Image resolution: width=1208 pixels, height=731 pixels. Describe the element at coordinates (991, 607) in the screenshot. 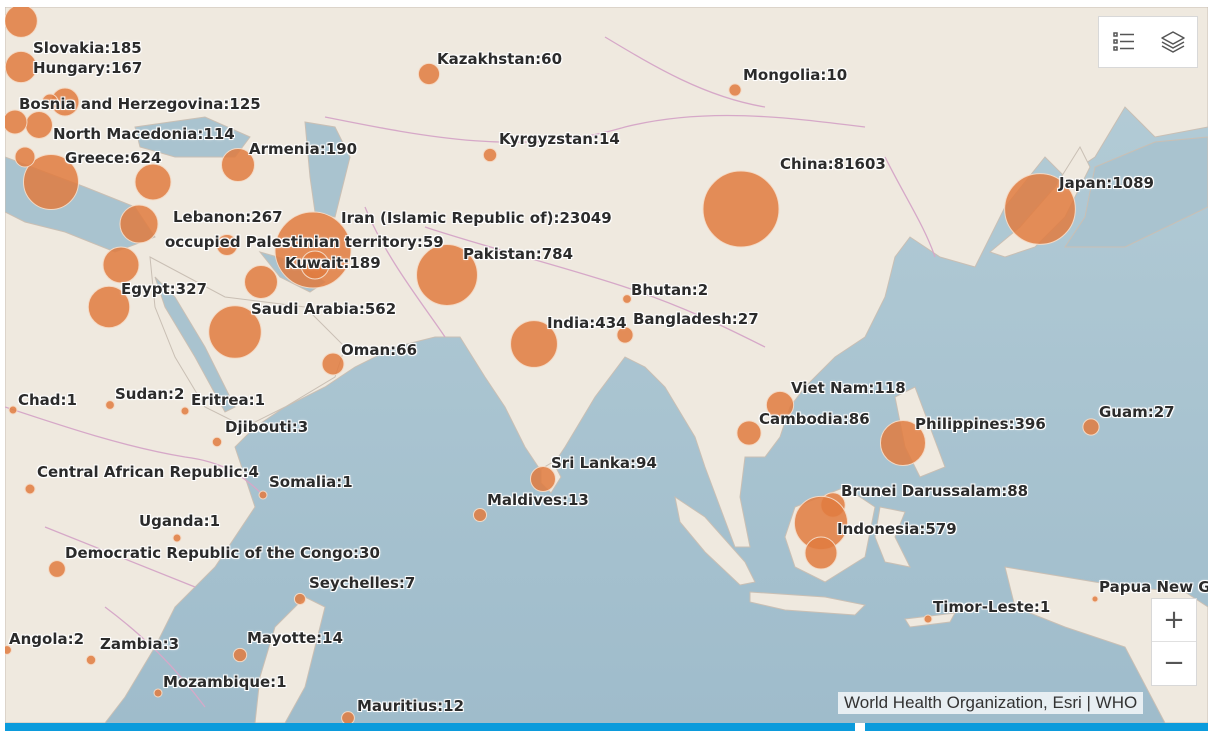

I see `label-timor-leste: Timor-Leste:1` at that location.